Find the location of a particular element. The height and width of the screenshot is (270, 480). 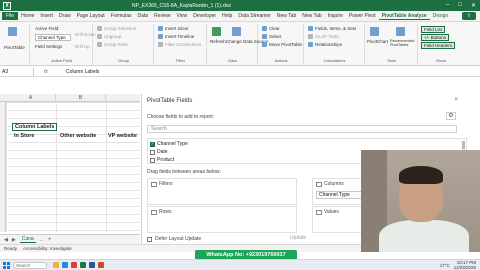

drill-down-button: Drill Down is located at coordinates (85, 34).